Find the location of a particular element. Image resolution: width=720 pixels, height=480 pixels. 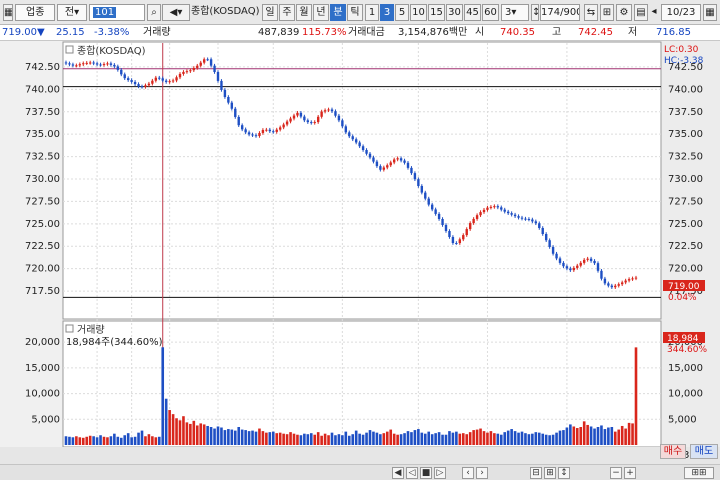

hc-label: HC:-3.38 is located at coordinates (684, 61).